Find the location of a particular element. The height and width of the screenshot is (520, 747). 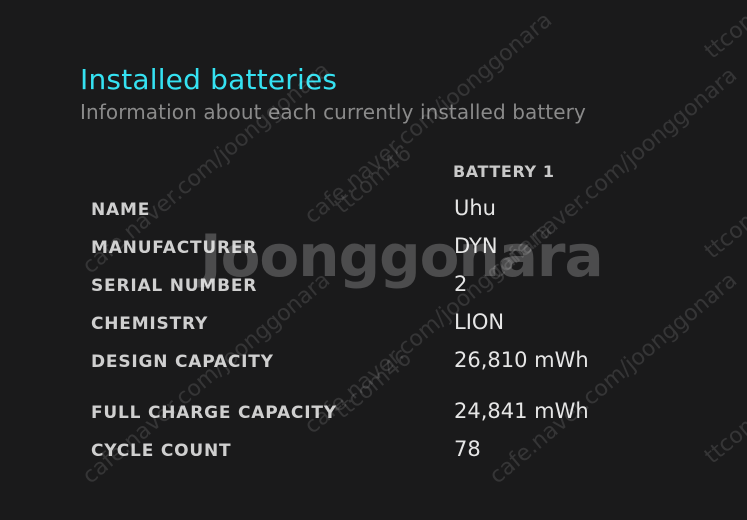

table-row-full-charge-capacity: FULL CHARGE CAPACITY 24,841 mWh is located at coordinates (373, 415).